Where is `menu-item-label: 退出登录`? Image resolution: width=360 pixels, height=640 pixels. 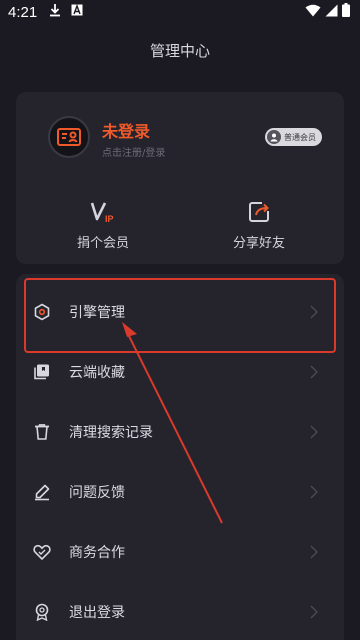 menu-item-label: 退出登录 is located at coordinates (97, 613).